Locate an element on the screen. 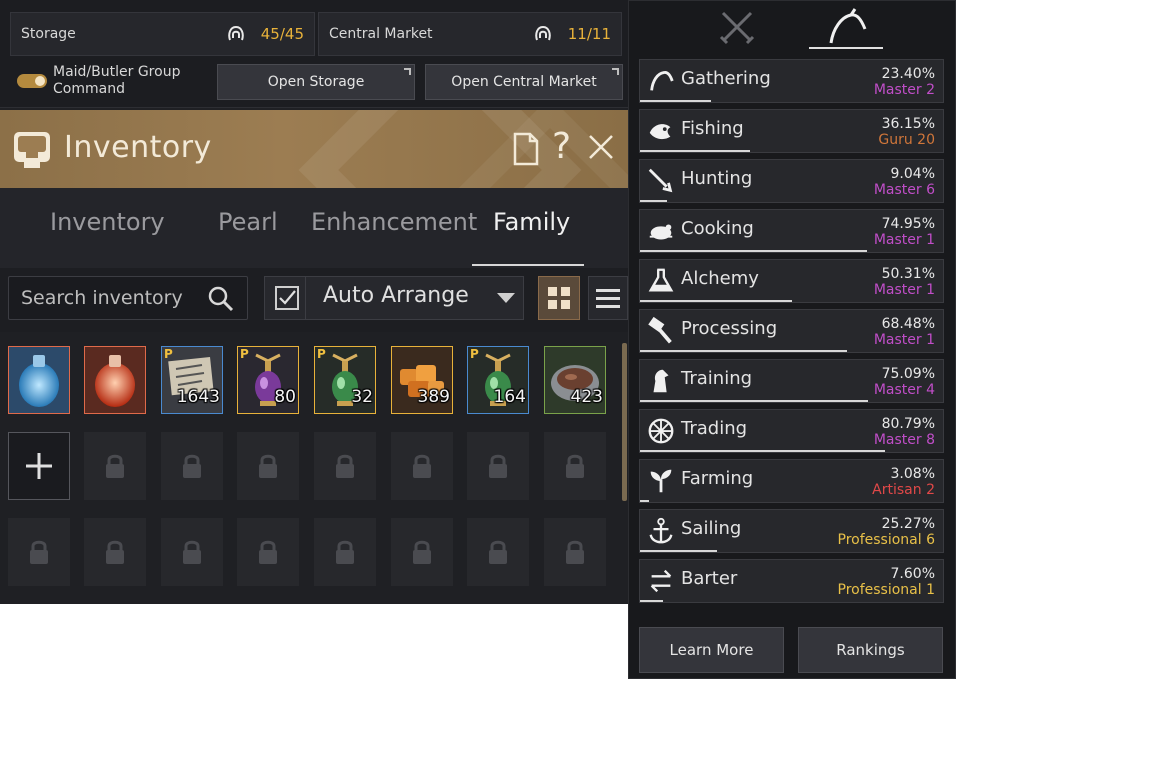 This screenshot has height=763, width=1152. inventory-item-map-scroll: P 1643 is located at coordinates (192, 380).